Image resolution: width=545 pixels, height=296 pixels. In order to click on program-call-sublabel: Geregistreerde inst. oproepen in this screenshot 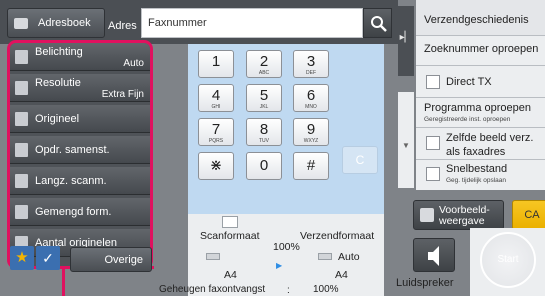, I will do `click(467, 119)`.